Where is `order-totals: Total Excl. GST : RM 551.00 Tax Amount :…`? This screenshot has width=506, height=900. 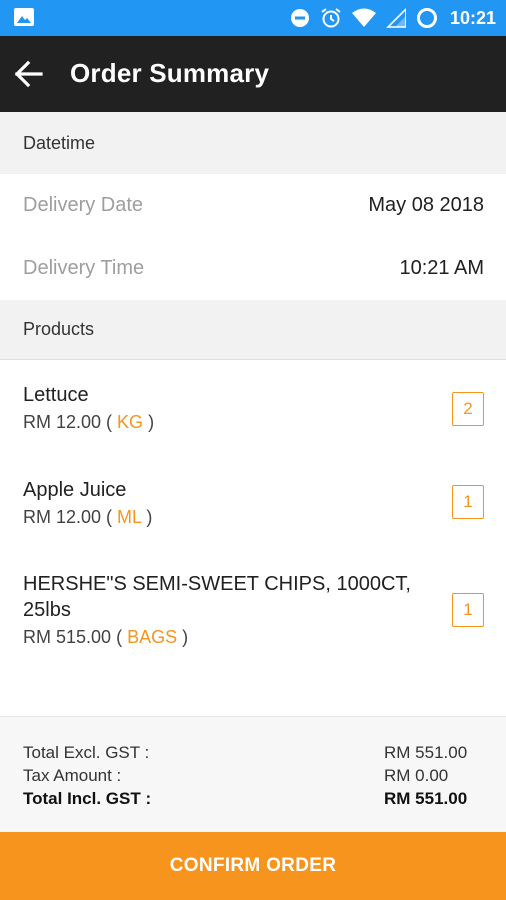 order-totals: Total Excl. GST : RM 551.00 Tax Amount :… is located at coordinates (253, 774).